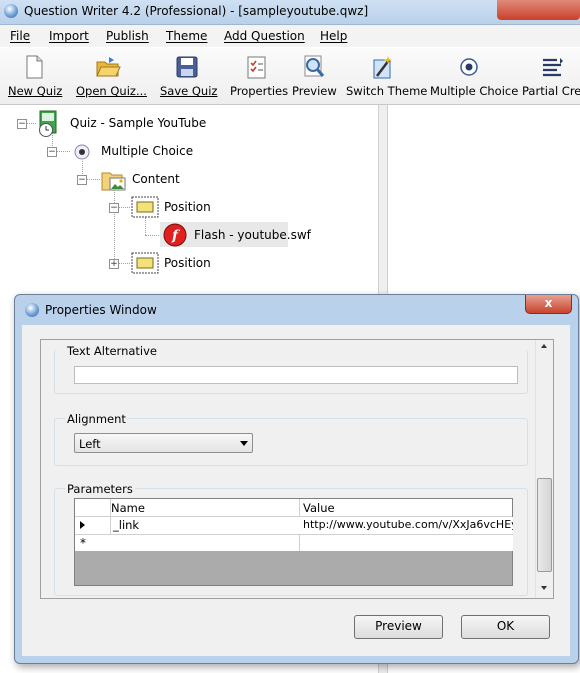  What do you see at coordinates (187, 207) in the screenshot?
I see `tree-node-position: Position` at bounding box center [187, 207].